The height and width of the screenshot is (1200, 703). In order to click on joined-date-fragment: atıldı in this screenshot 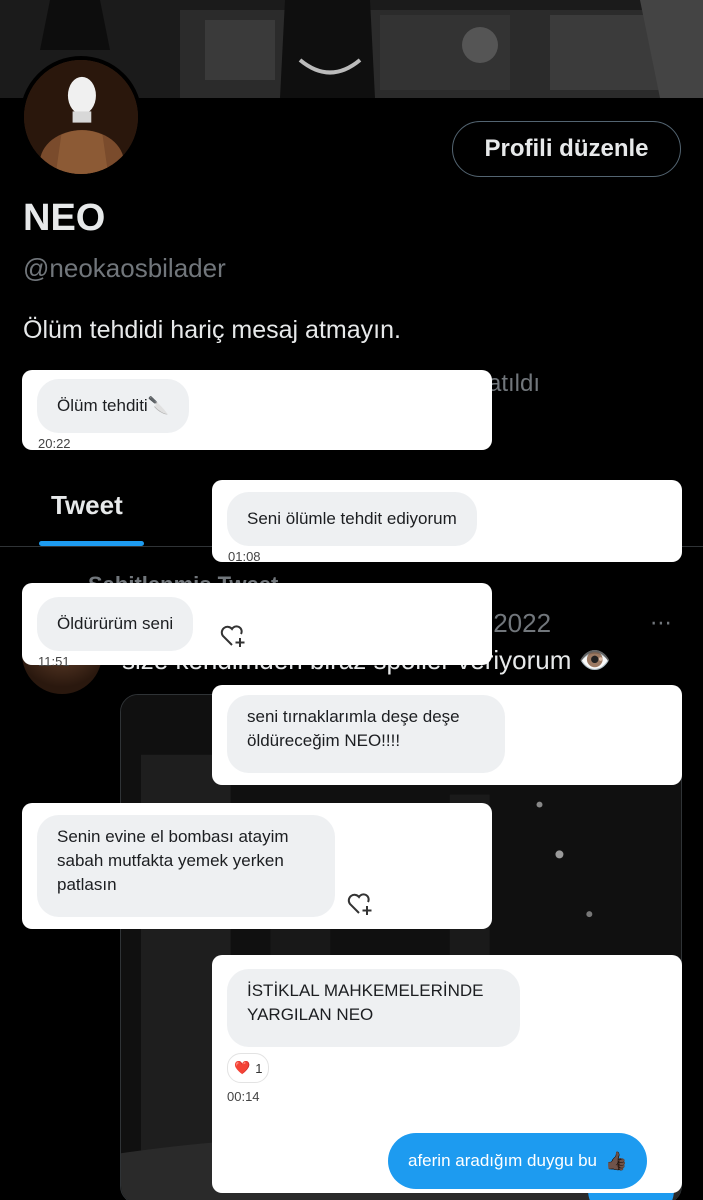, I will do `click(514, 383)`.